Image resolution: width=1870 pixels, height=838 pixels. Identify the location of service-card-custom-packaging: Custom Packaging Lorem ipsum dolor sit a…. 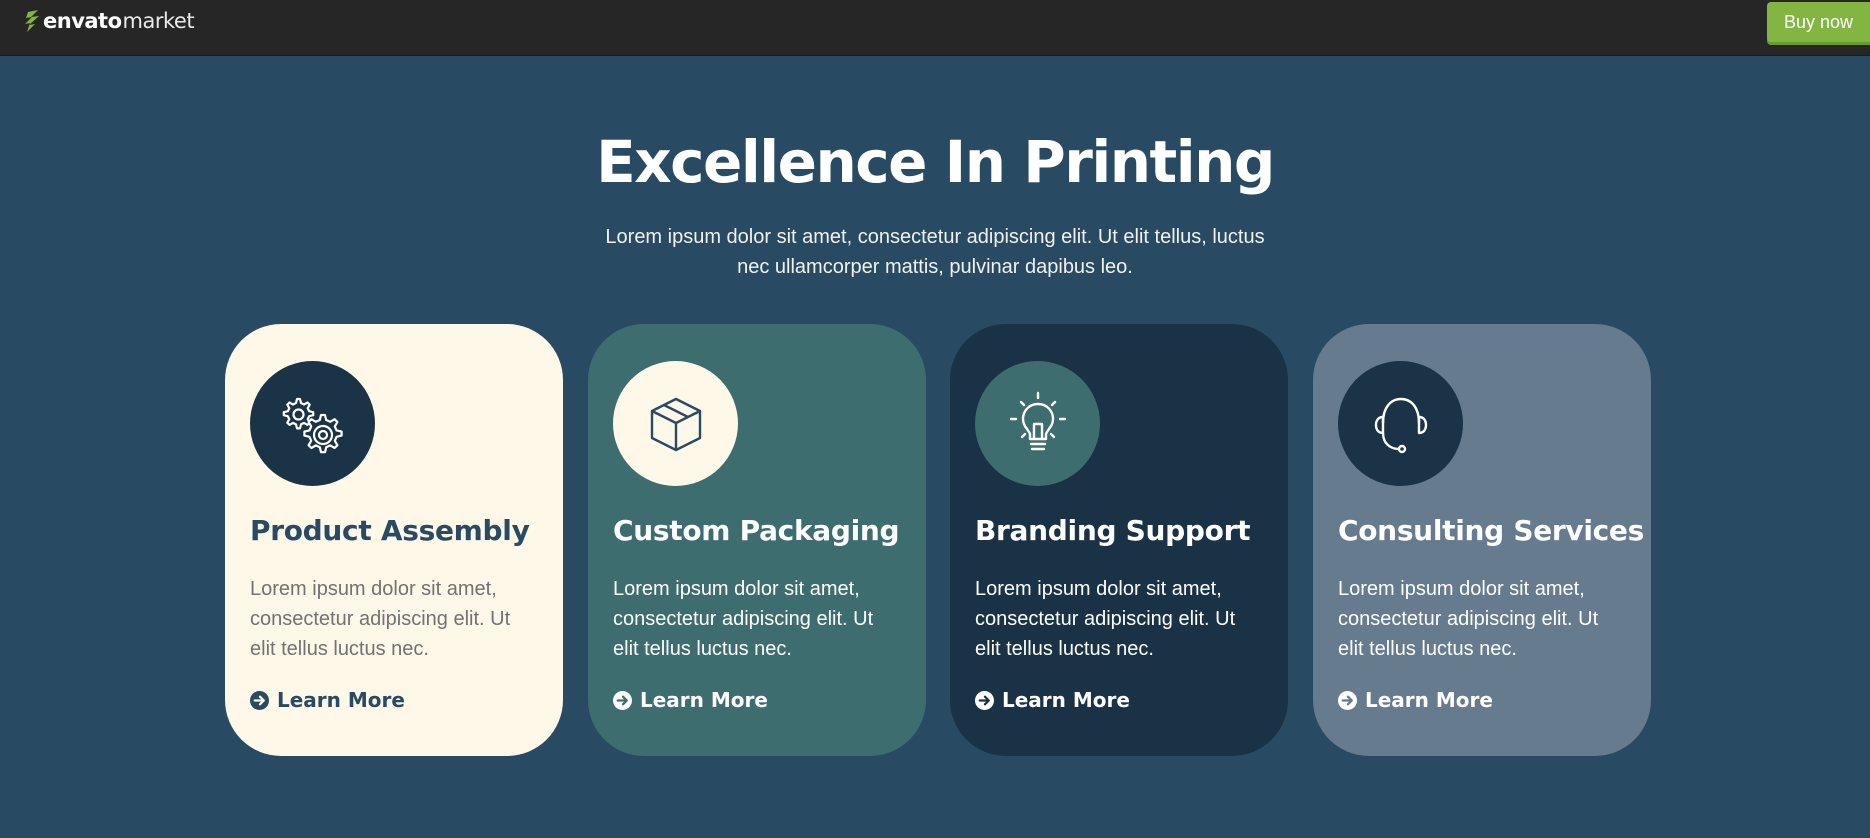
(757, 540).